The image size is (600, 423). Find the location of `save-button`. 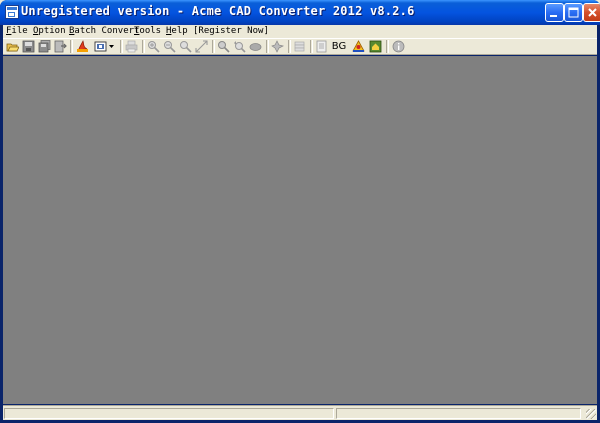

save-button is located at coordinates (28, 46).